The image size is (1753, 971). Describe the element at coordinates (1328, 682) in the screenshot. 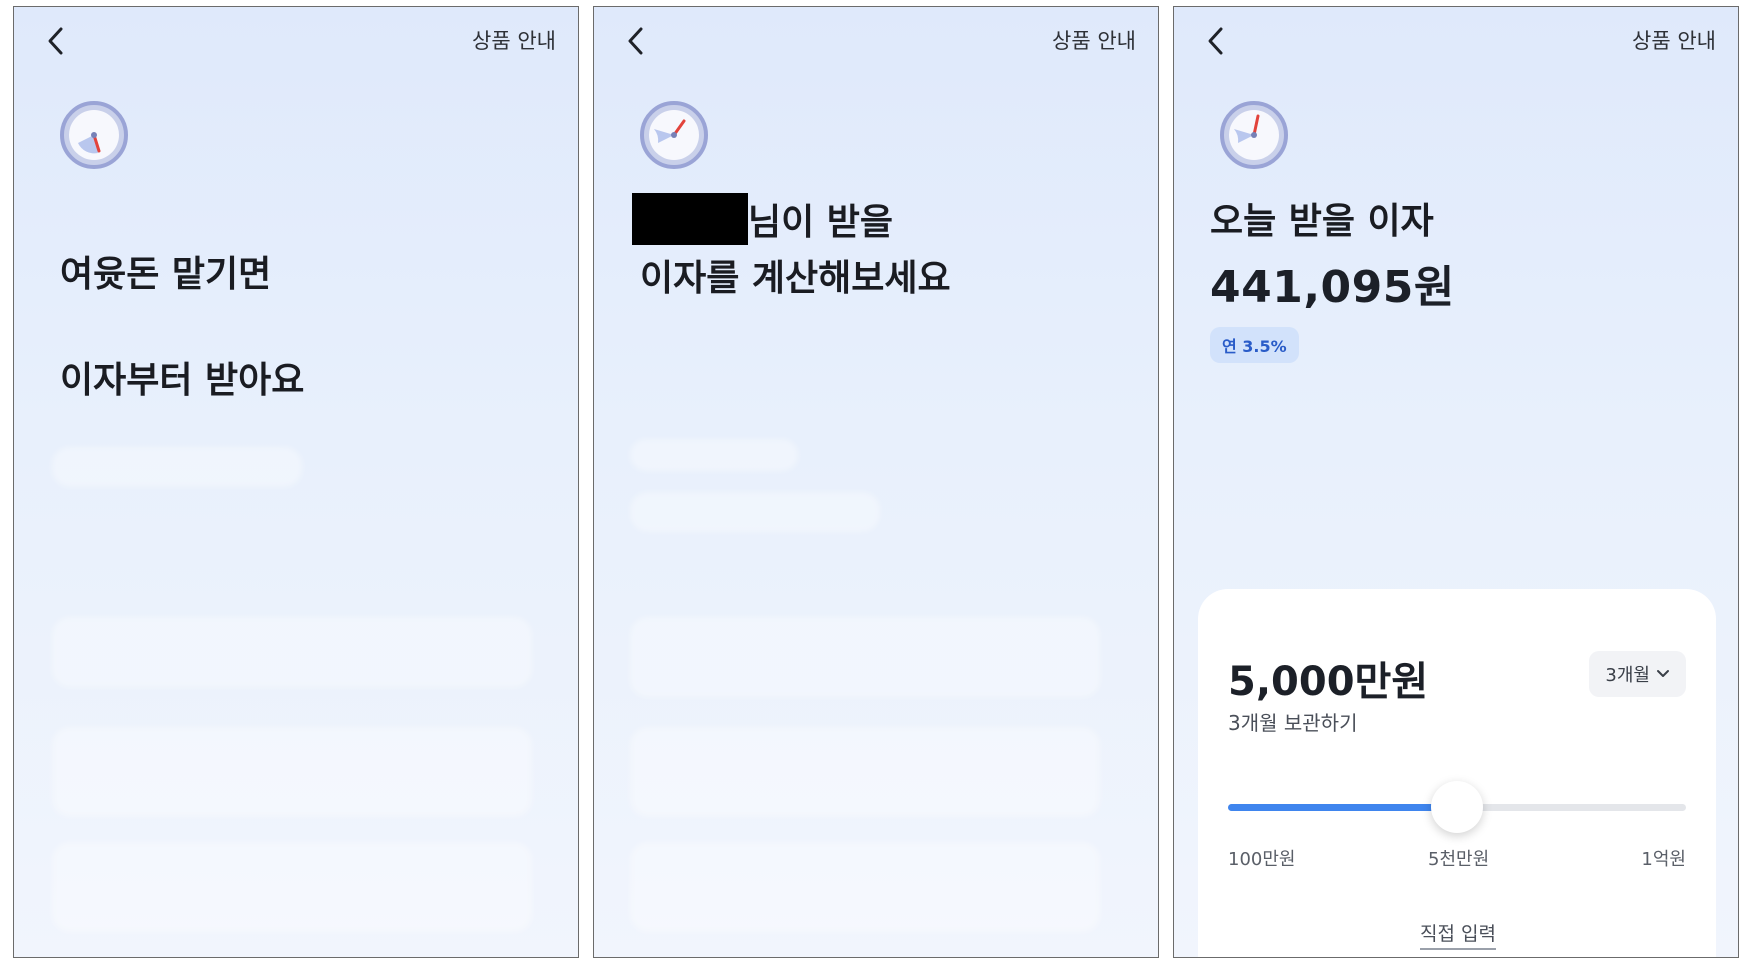

I see `deposit-amount: 5,000만원` at that location.